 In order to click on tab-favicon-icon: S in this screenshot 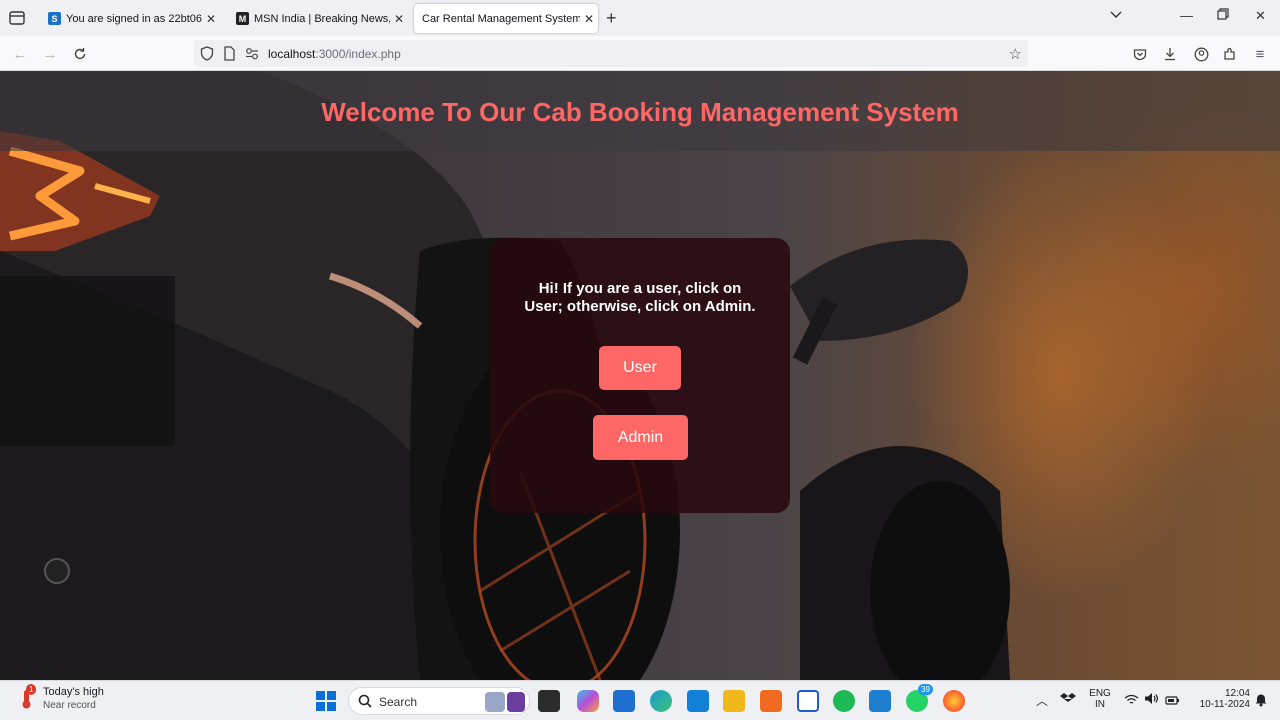, I will do `click(54, 18)`.